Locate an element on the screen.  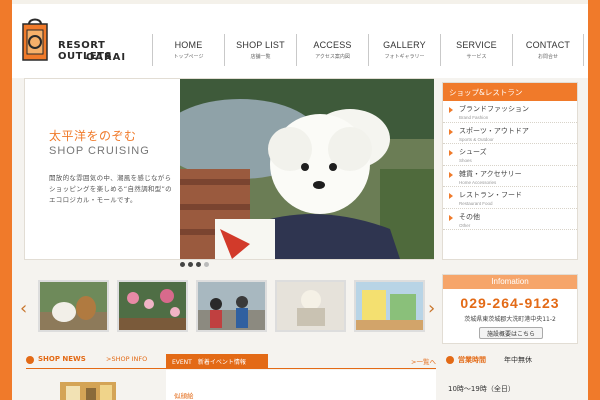
flowers-photo-thumbnail is located at coordinates (152, 306).